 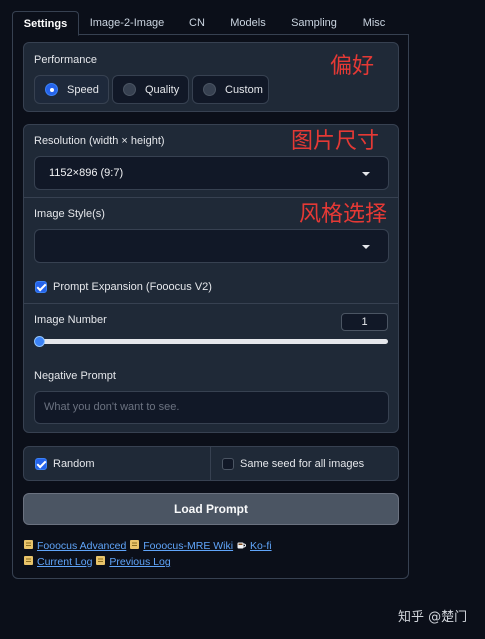 I want to click on quality-radio: Quality, so click(x=150, y=89).